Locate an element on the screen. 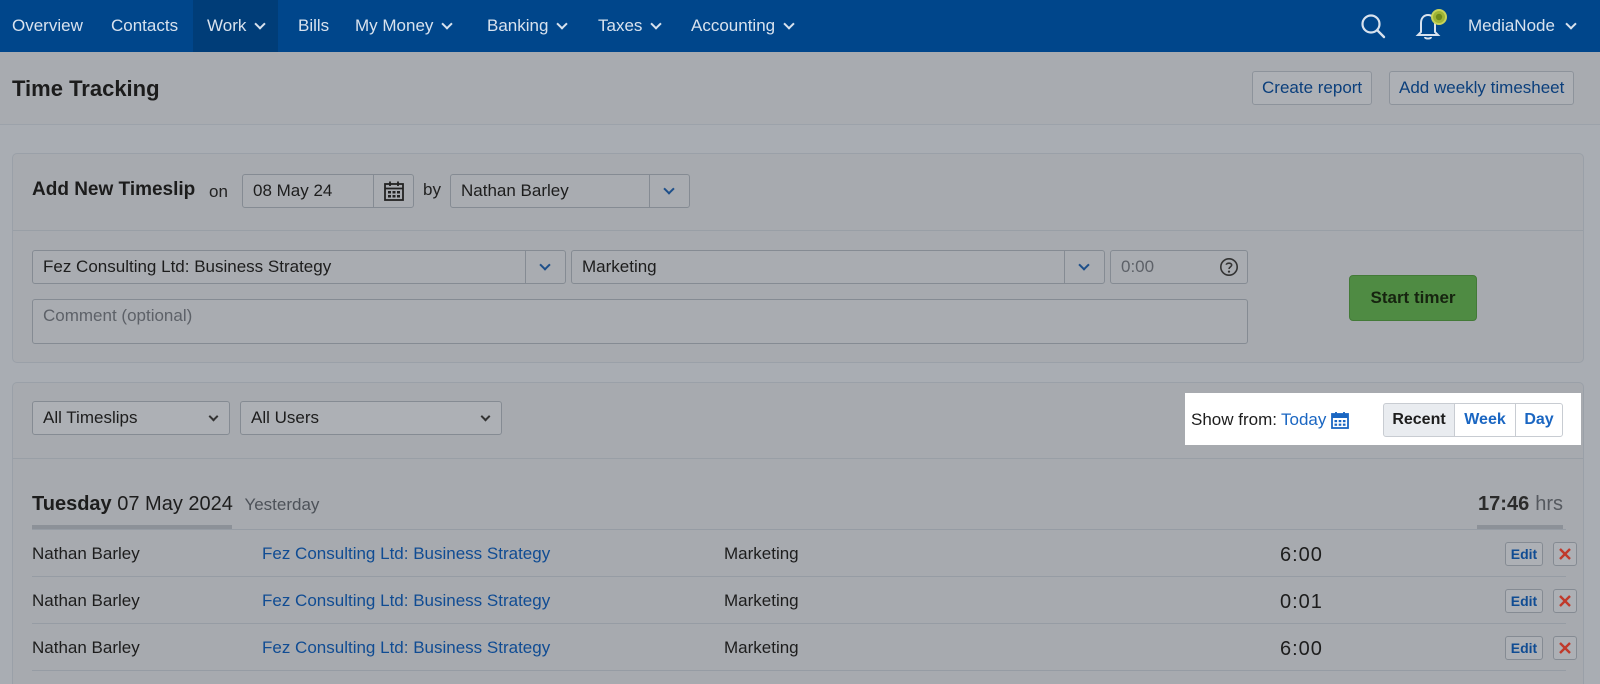 Image resolution: width=1600 pixels, height=684 pixels. users-filter-select: All Users is located at coordinates (371, 418).